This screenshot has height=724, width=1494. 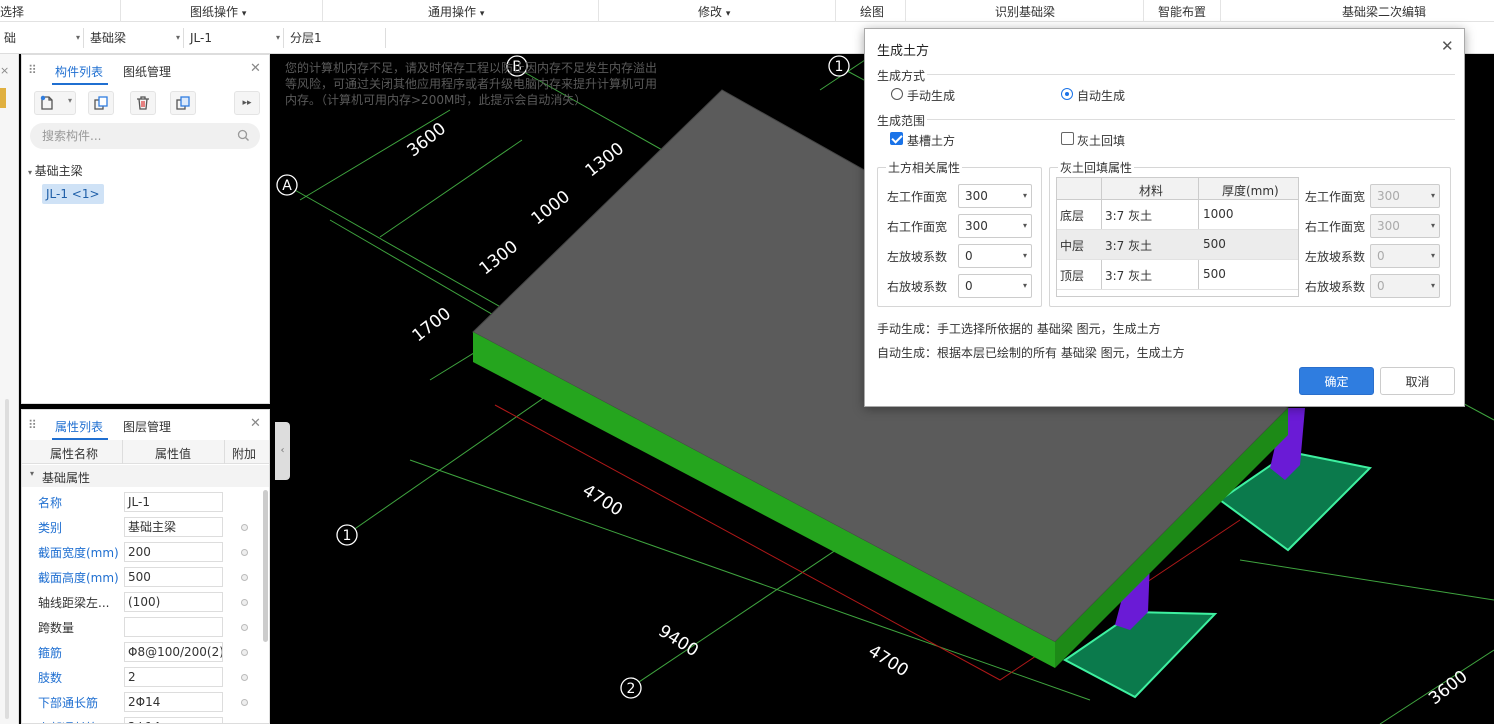 I want to click on auto-radio-label: 自动生成, so click(x=1101, y=95).